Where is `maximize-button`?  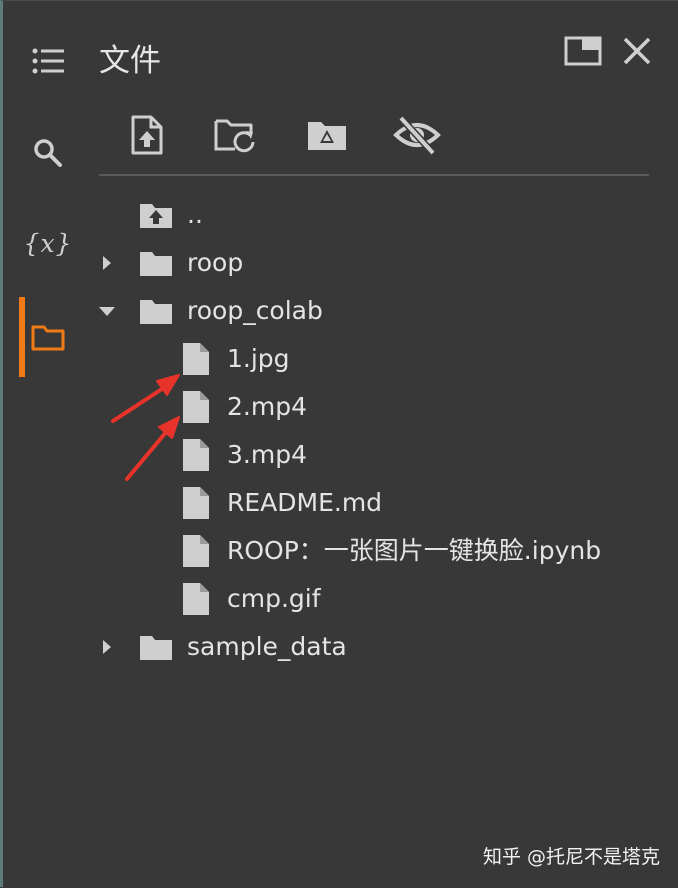
maximize-button is located at coordinates (583, 51).